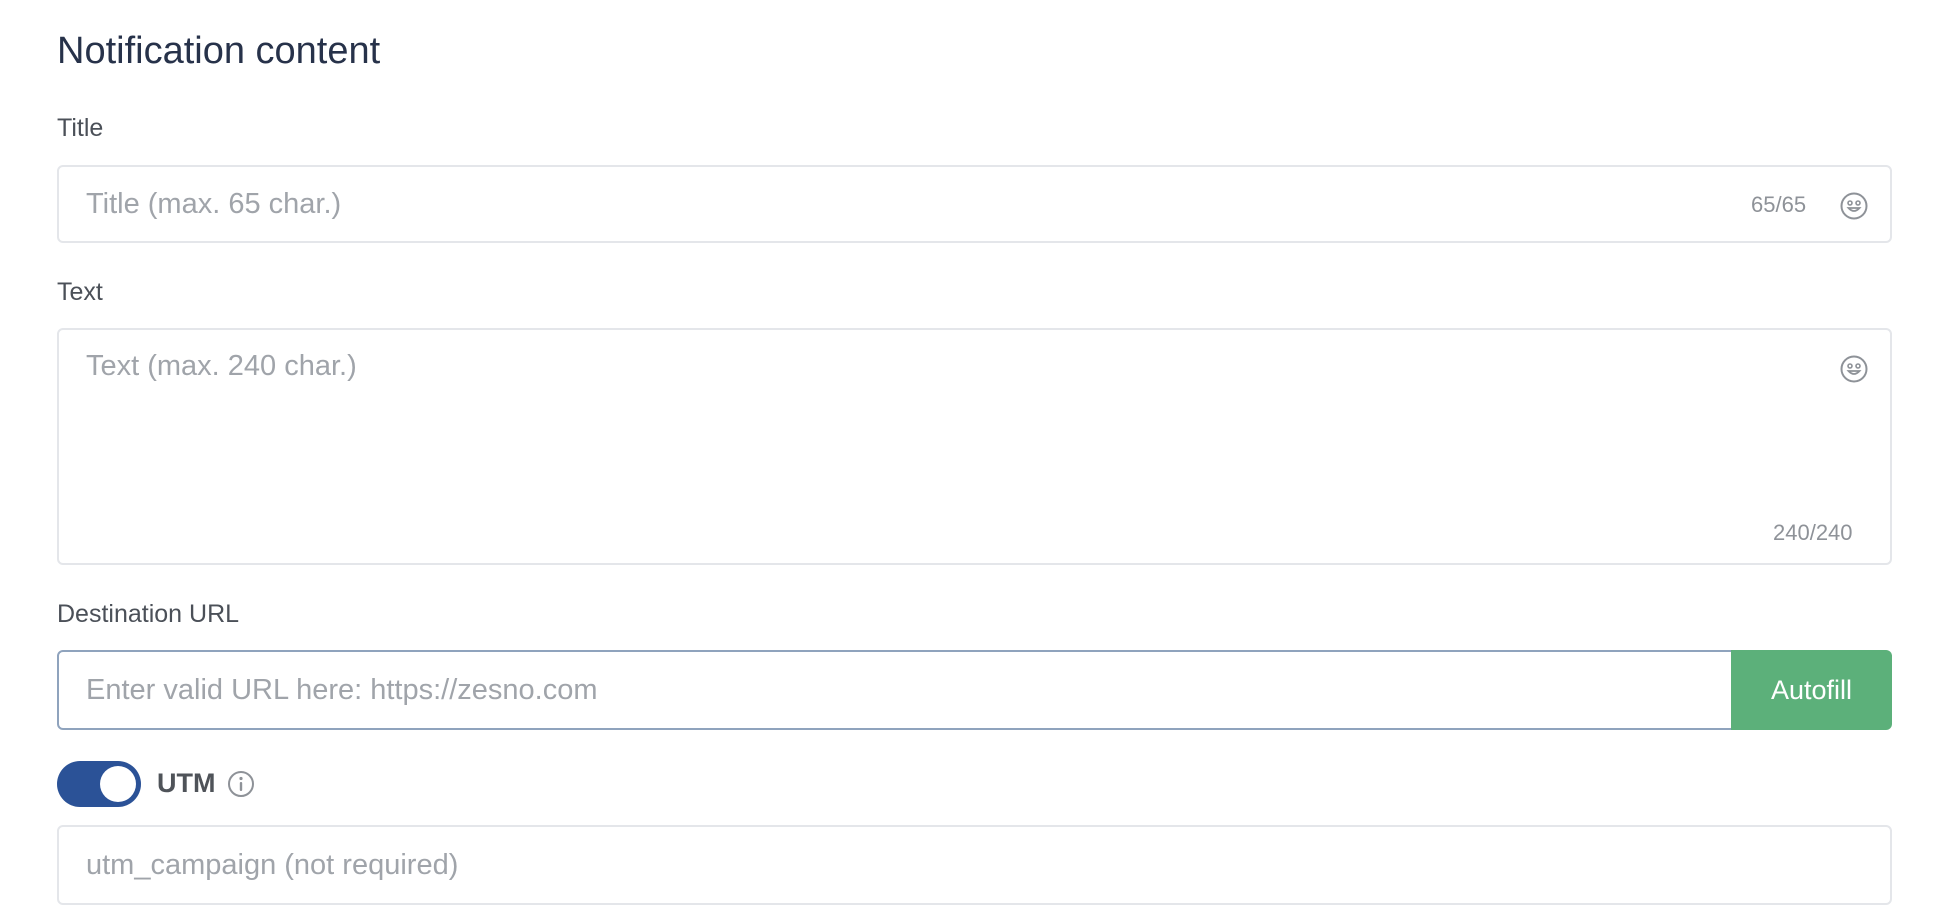 The image size is (1947, 924). What do you see at coordinates (241, 784) in the screenshot?
I see `info-icon` at bounding box center [241, 784].